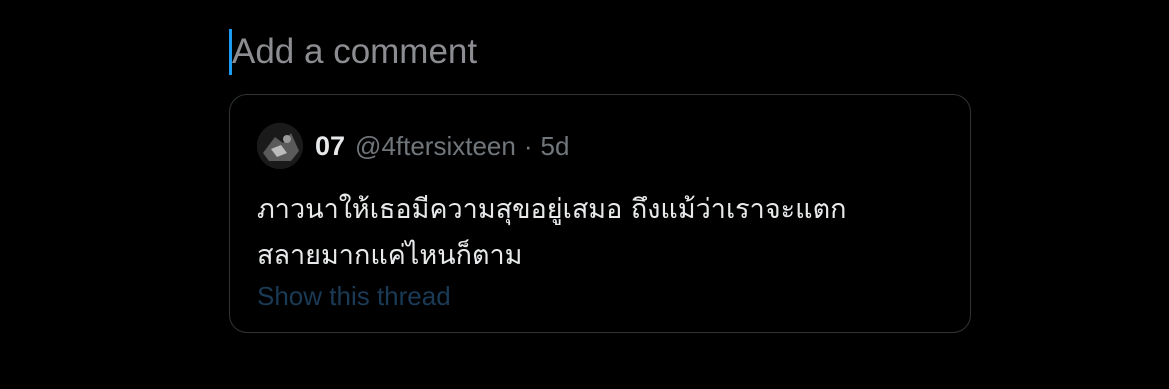 The image size is (1169, 389). I want to click on show-thread-link: Show this thread, so click(354, 296).